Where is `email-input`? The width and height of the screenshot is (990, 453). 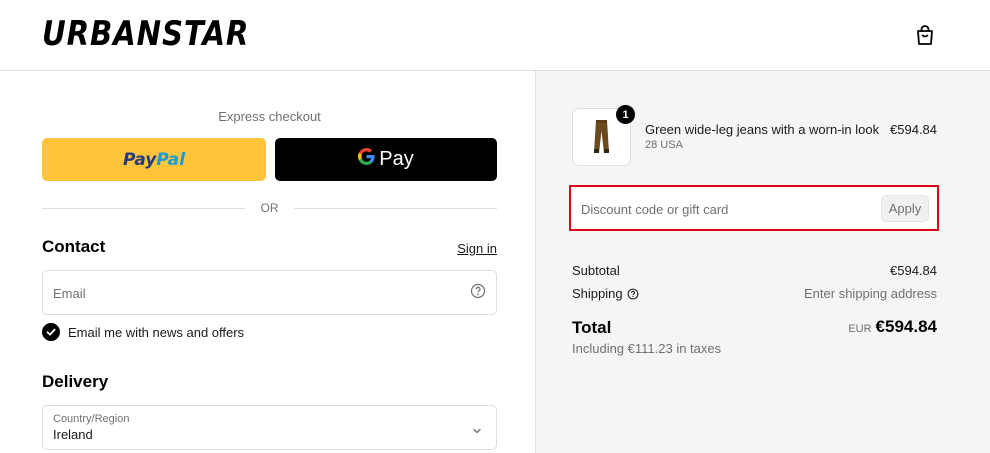 email-input is located at coordinates (253, 293).